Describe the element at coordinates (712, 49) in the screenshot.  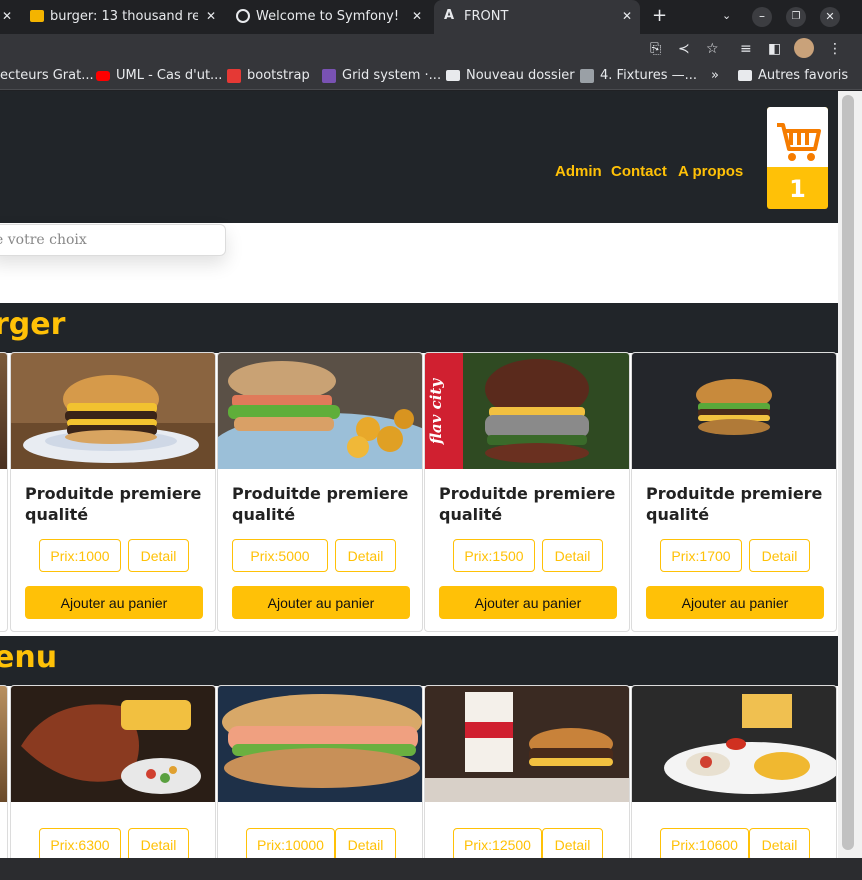
I see `star-icon: ☆` at that location.